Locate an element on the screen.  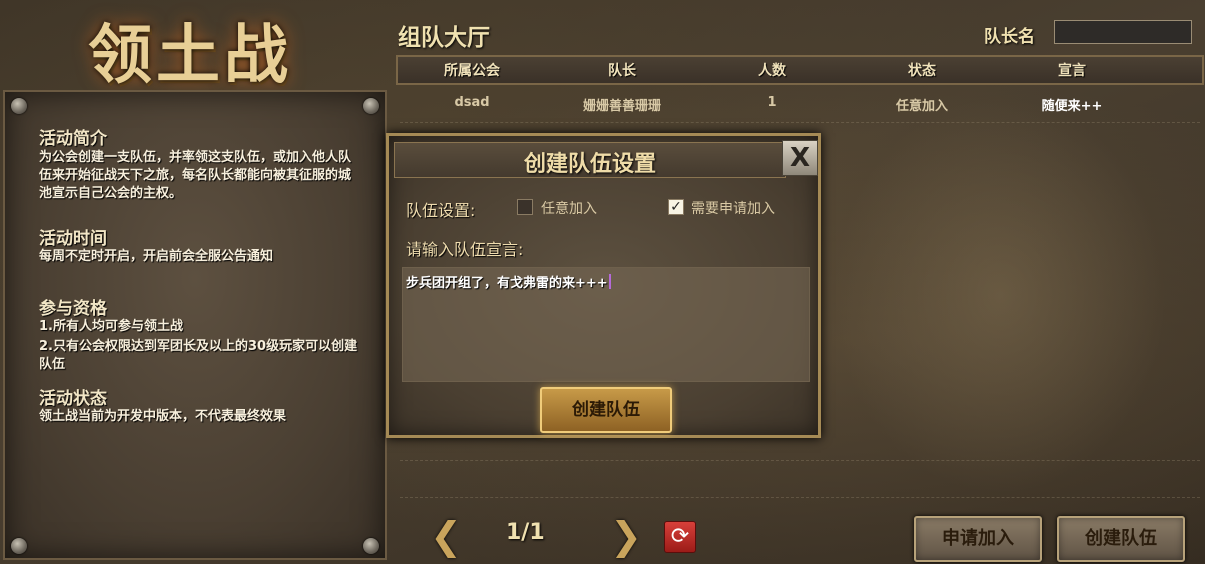
column-captain: 队长 is located at coordinates (622, 70).